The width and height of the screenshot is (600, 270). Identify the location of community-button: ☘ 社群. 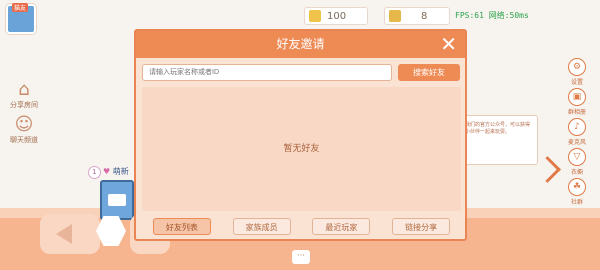
(577, 192).